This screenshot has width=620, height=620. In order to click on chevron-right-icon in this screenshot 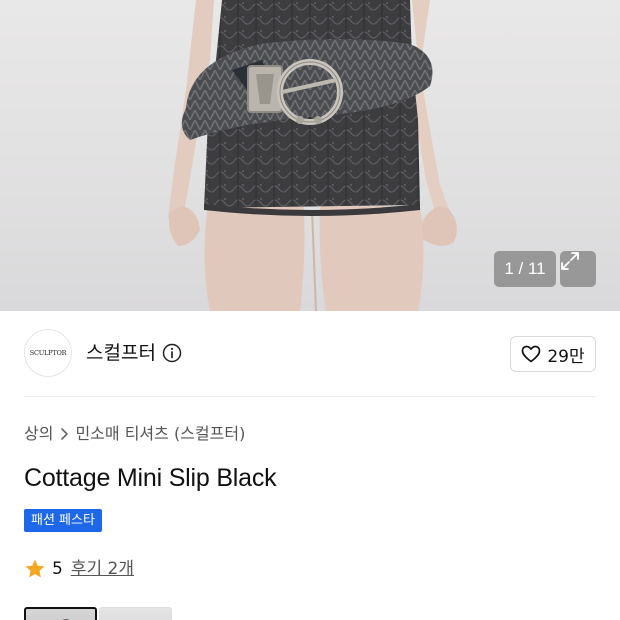, I will do `click(65, 434)`.